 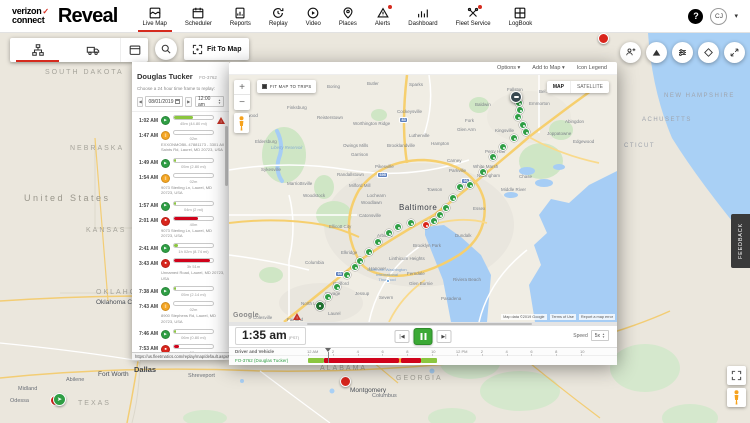 What do you see at coordinates (589, 87) in the screenshot?
I see `map-type-satellite: SATELLITE` at bounding box center [589, 87].